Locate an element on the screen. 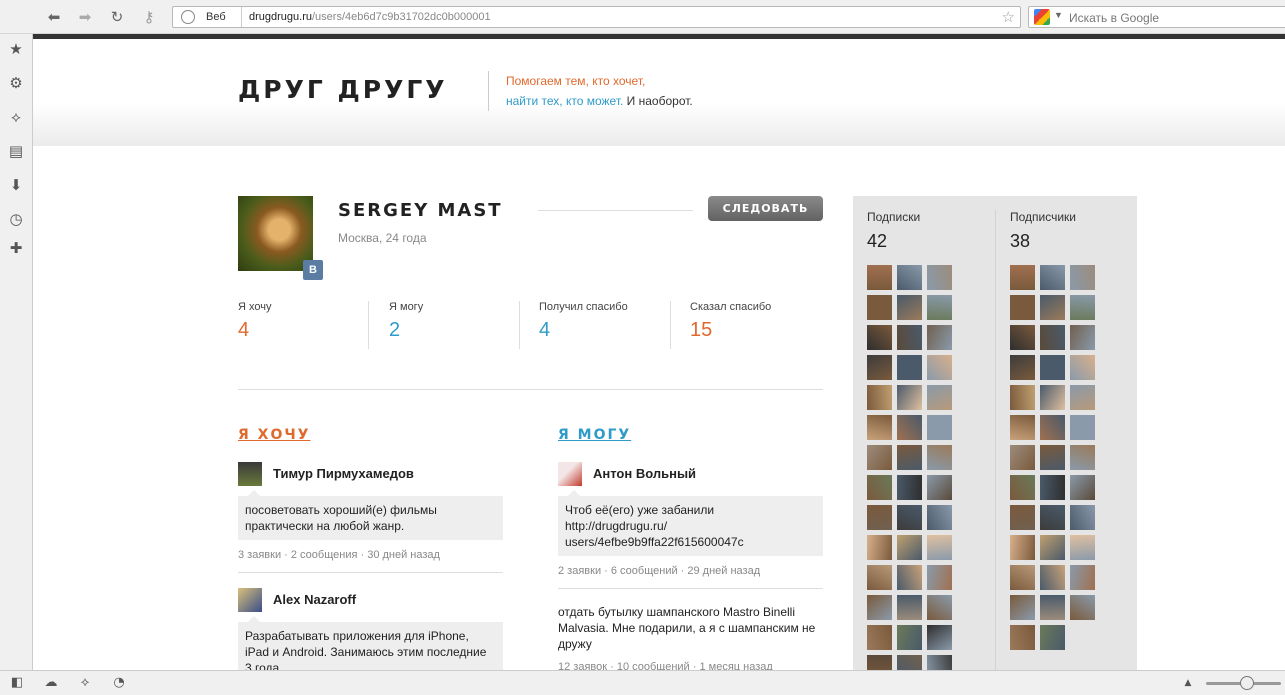 The image size is (1285, 695). note-icon: ▤ is located at coordinates (16, 151).